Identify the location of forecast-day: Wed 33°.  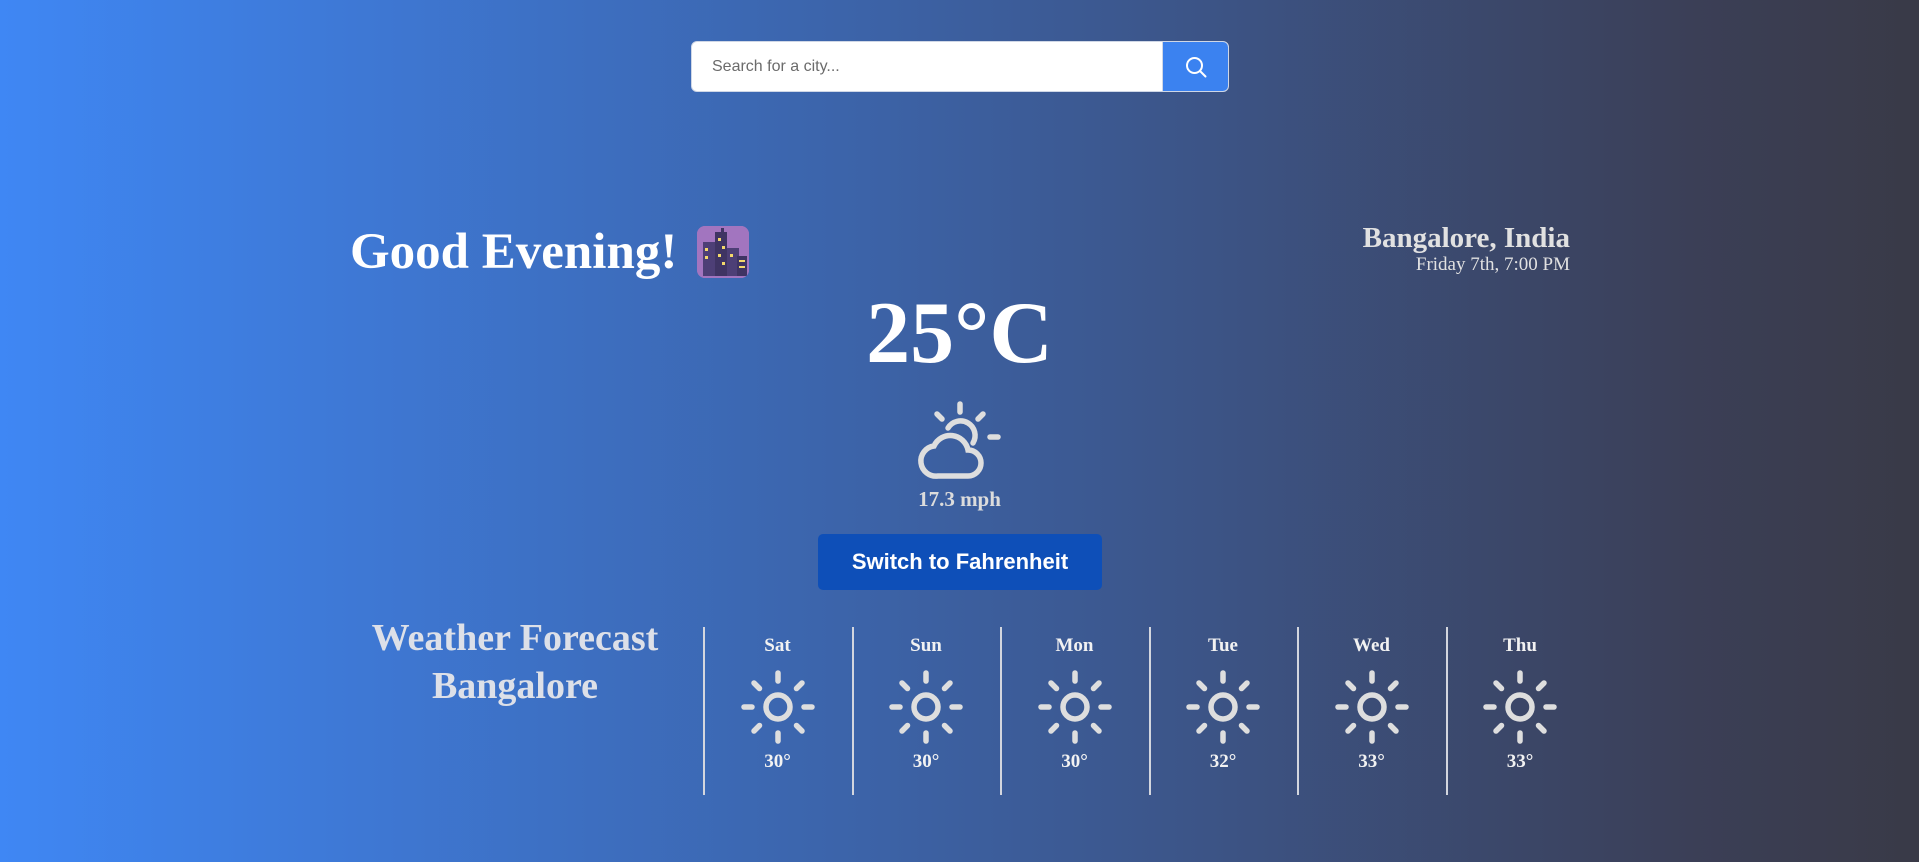
(1370, 711).